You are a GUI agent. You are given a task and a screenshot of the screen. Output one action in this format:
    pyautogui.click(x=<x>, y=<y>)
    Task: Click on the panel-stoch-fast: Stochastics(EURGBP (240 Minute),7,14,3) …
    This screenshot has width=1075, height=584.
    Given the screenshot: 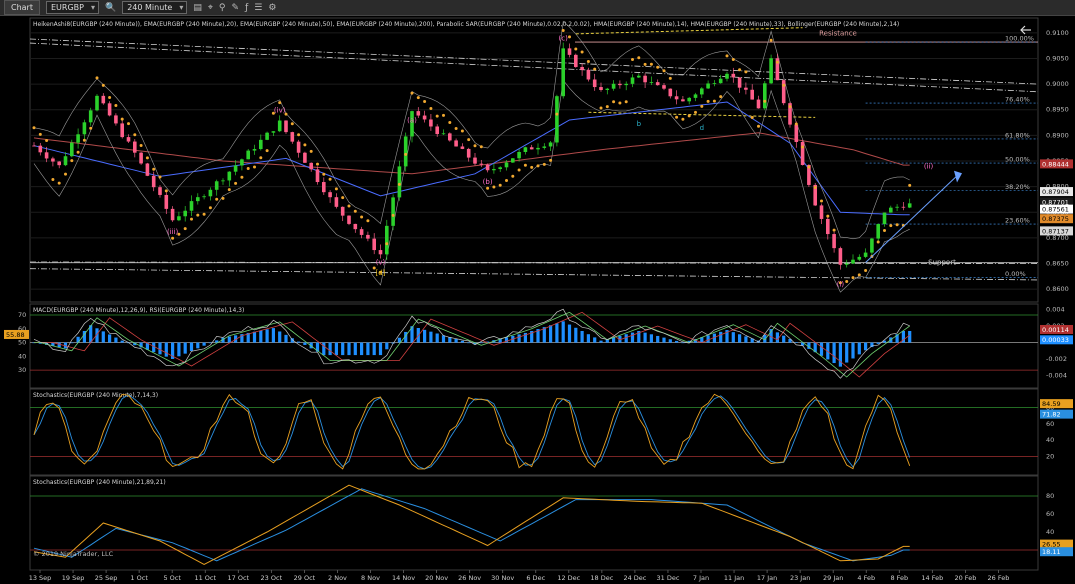 What is the action you would take?
    pyautogui.click(x=551, y=432)
    